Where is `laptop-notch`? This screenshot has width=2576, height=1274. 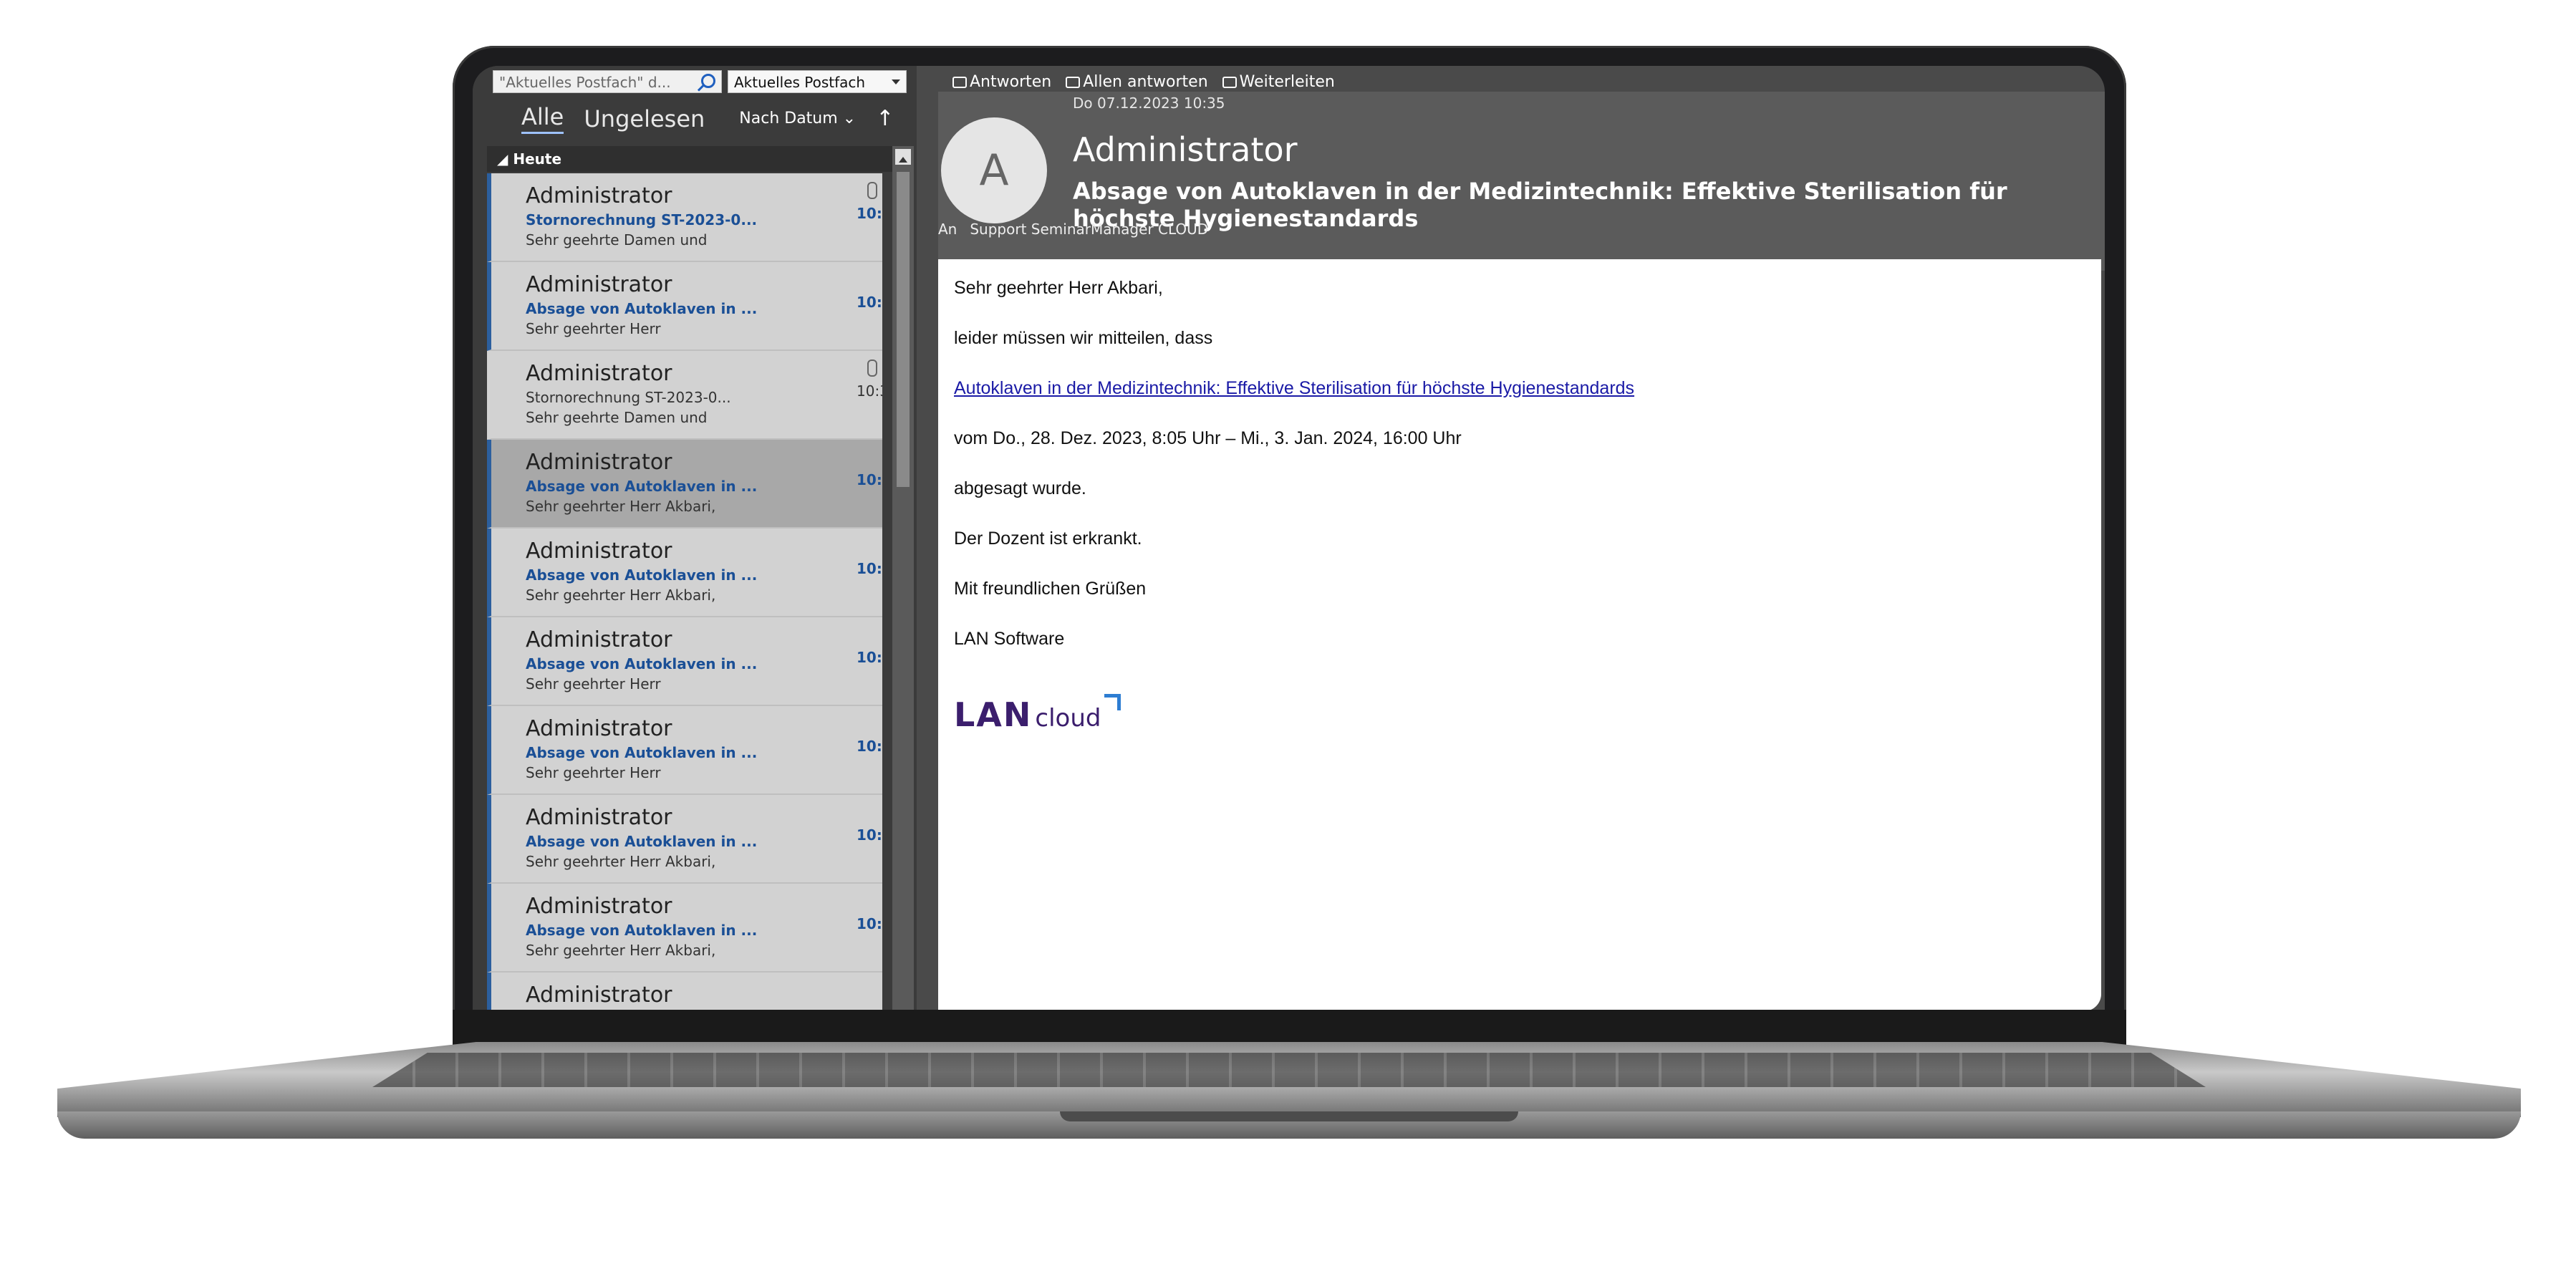
laptop-notch is located at coordinates (1289, 1116).